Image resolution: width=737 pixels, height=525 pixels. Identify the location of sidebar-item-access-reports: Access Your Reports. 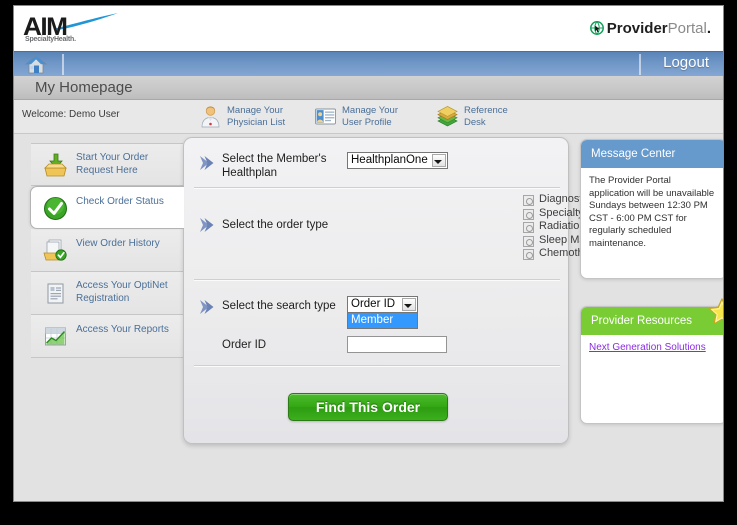
(107, 336).